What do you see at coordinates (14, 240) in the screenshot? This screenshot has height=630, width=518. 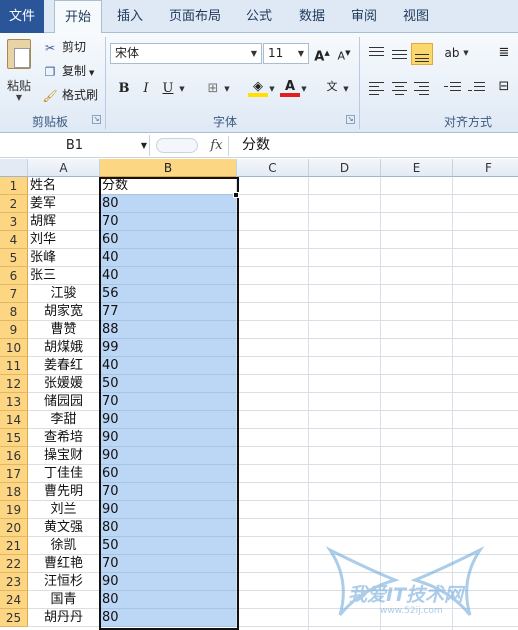 I see `row-header: 4` at bounding box center [14, 240].